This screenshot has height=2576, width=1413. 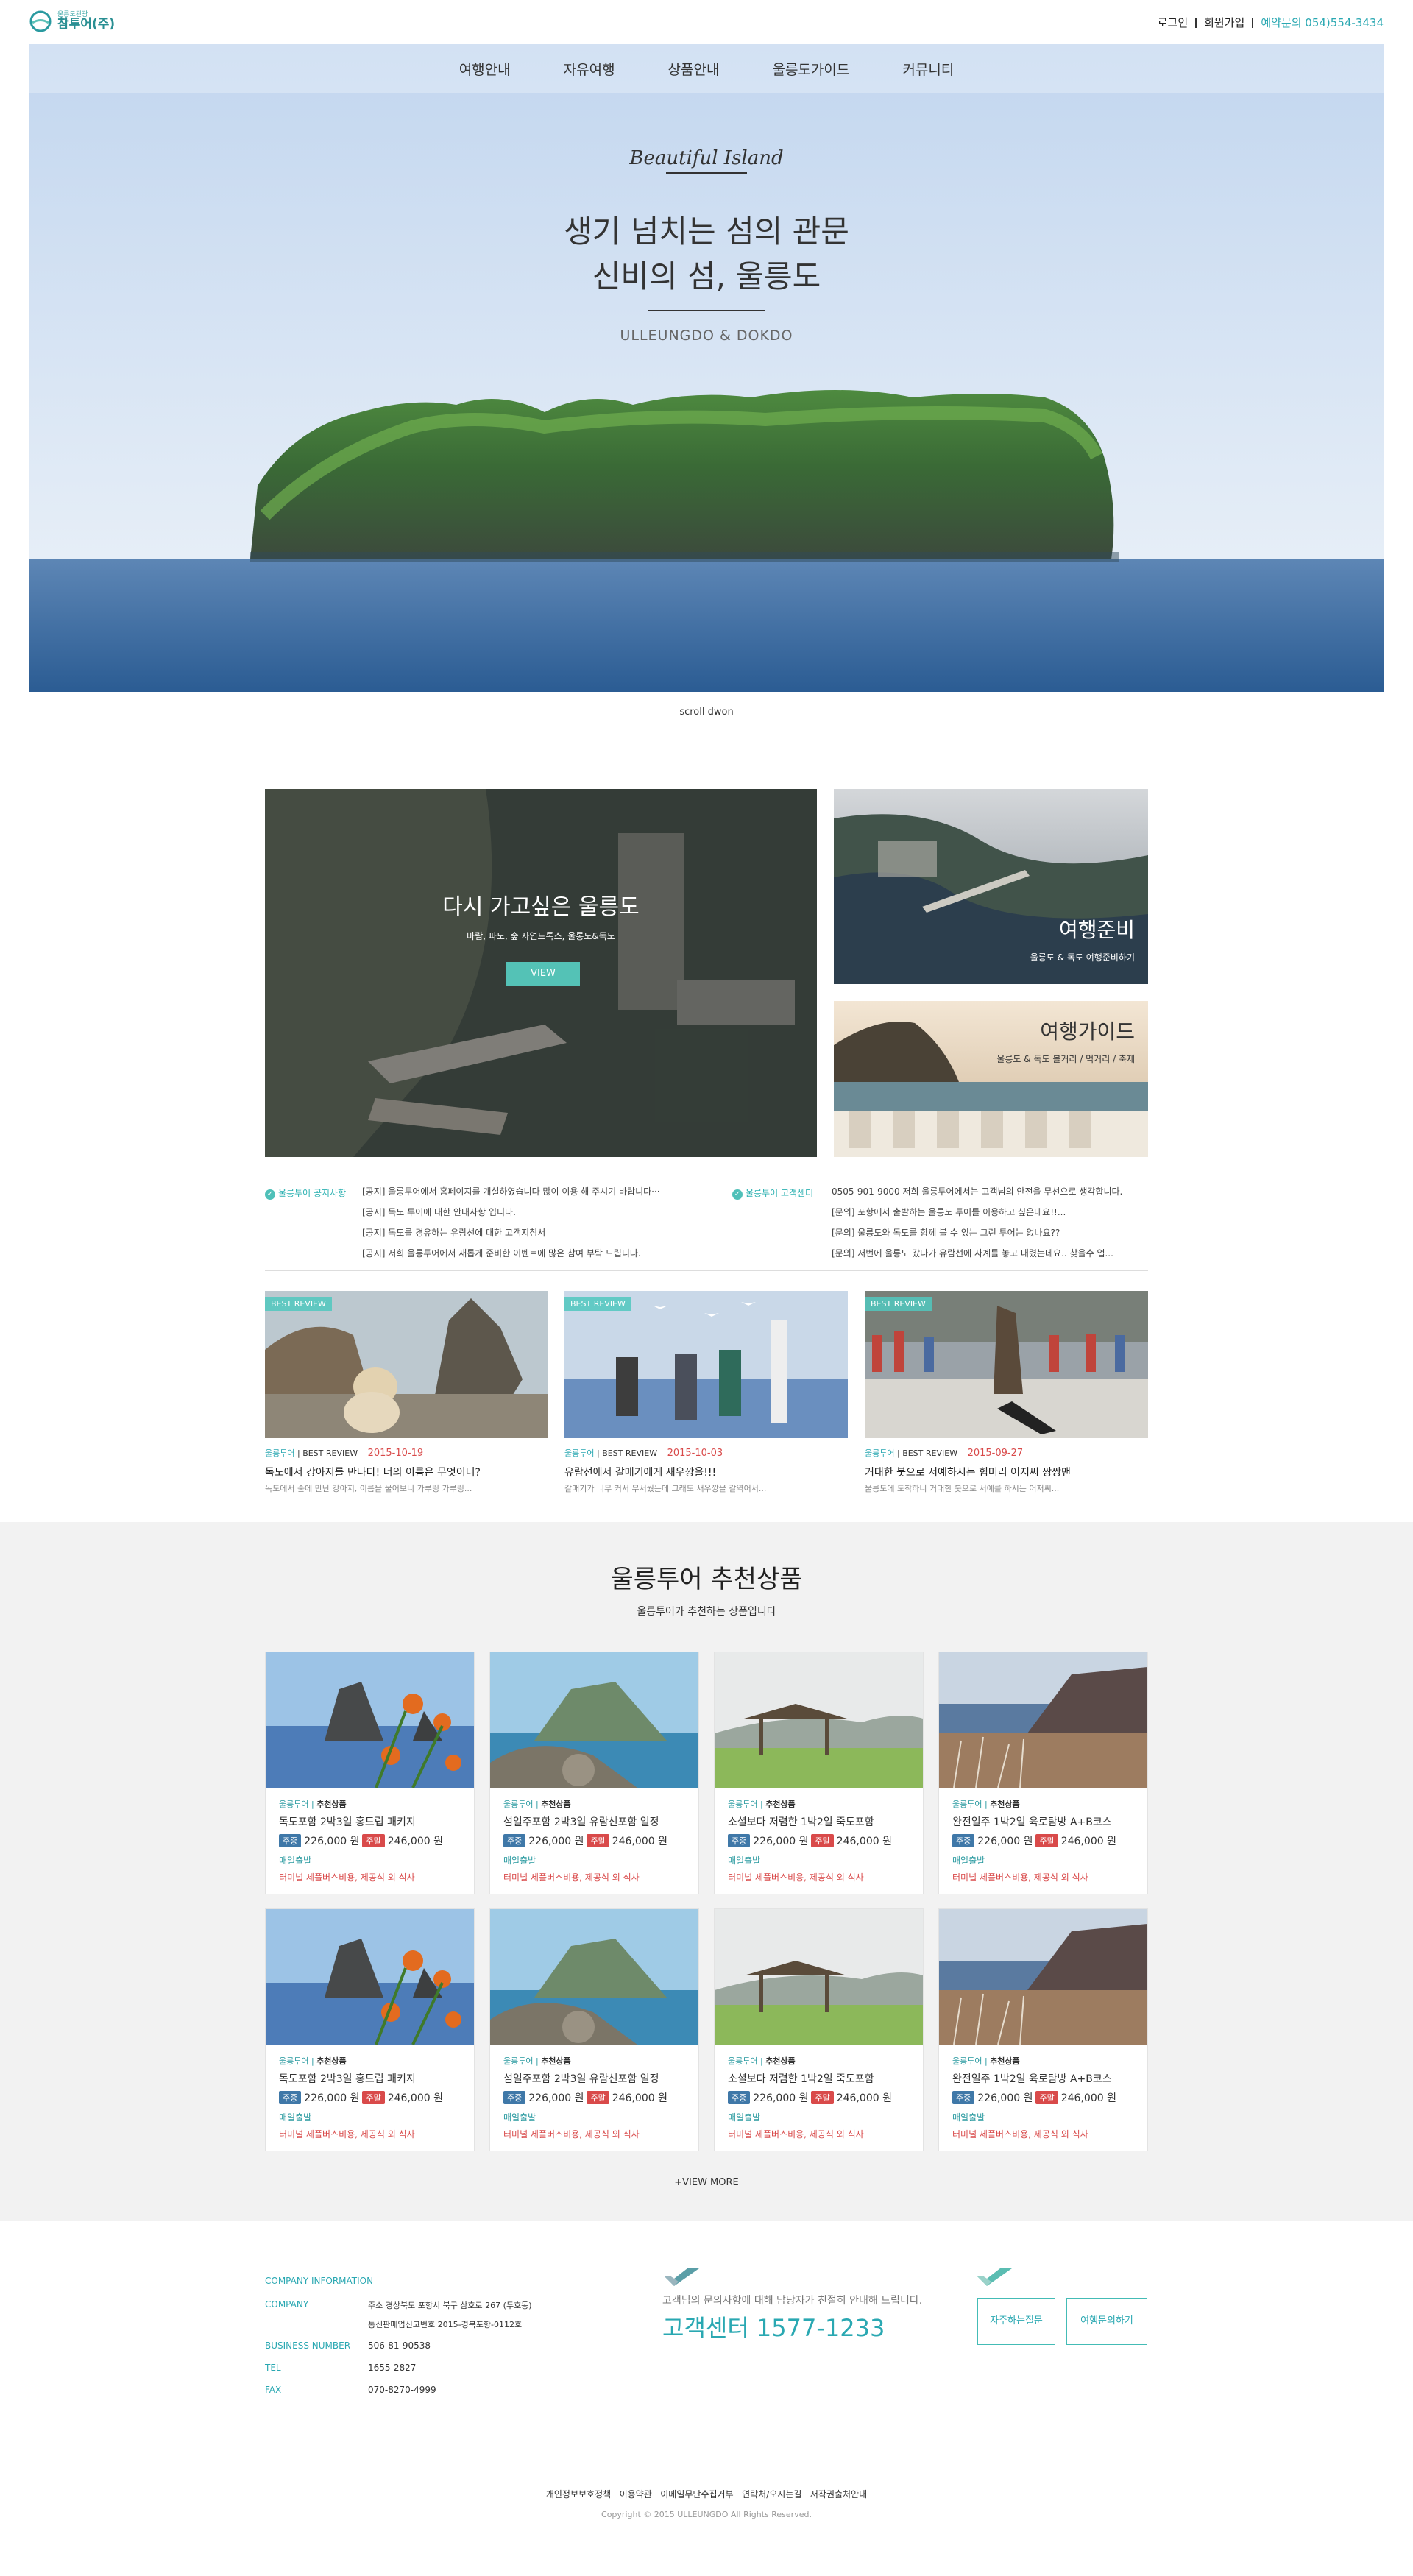 What do you see at coordinates (706, 173) in the screenshot?
I see `hero-divider` at bounding box center [706, 173].